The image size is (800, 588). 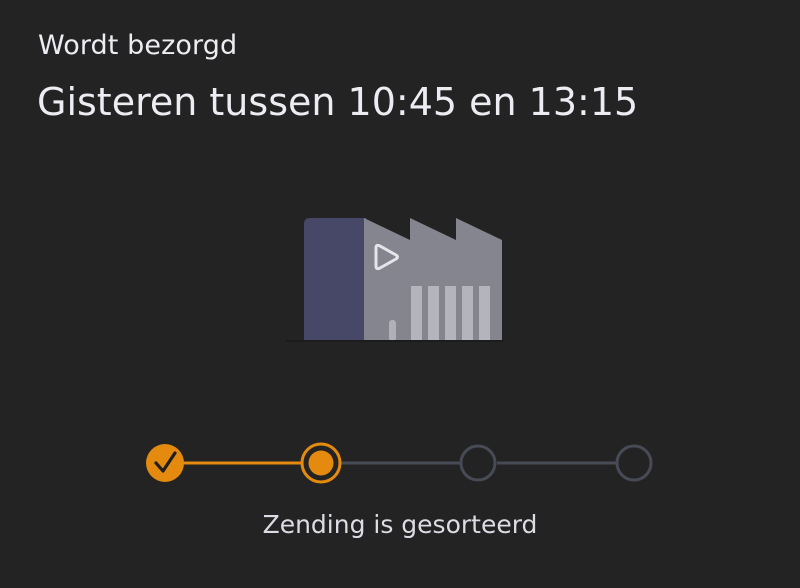 What do you see at coordinates (400, 524) in the screenshot?
I see `progress-step-caption: Zending is gesorteerd` at bounding box center [400, 524].